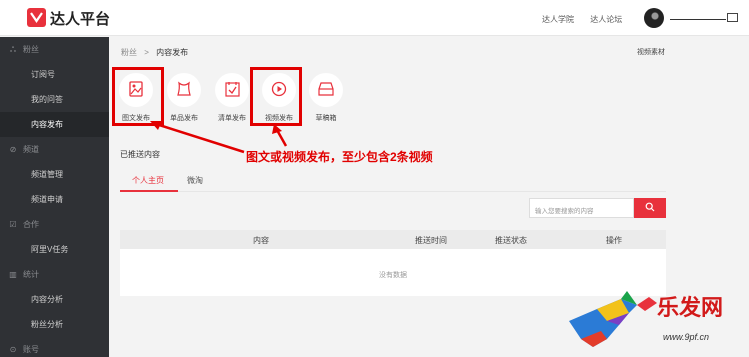  What do you see at coordinates (339, 157) in the screenshot?
I see `annotation-text: 图文或视频发布，至少包含2条视频` at bounding box center [339, 157].